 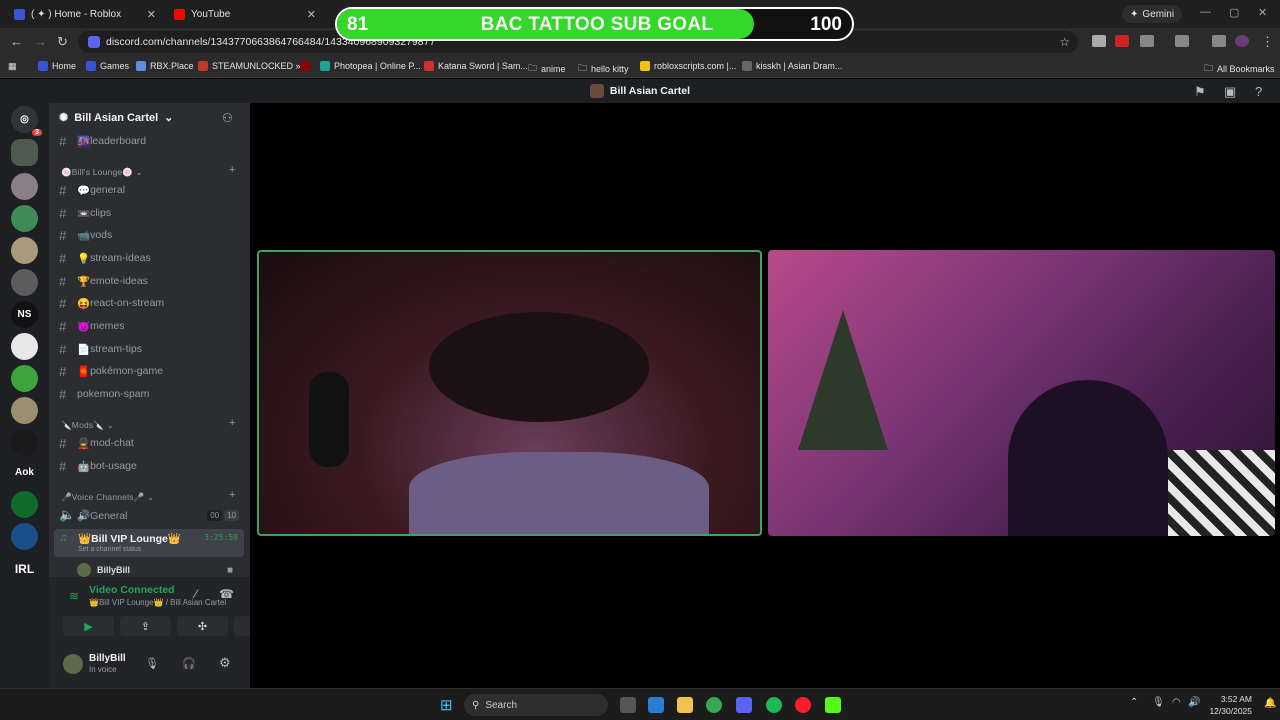 What do you see at coordinates (24, 152) in the screenshot?
I see `server-icon-active` at bounding box center [24, 152].